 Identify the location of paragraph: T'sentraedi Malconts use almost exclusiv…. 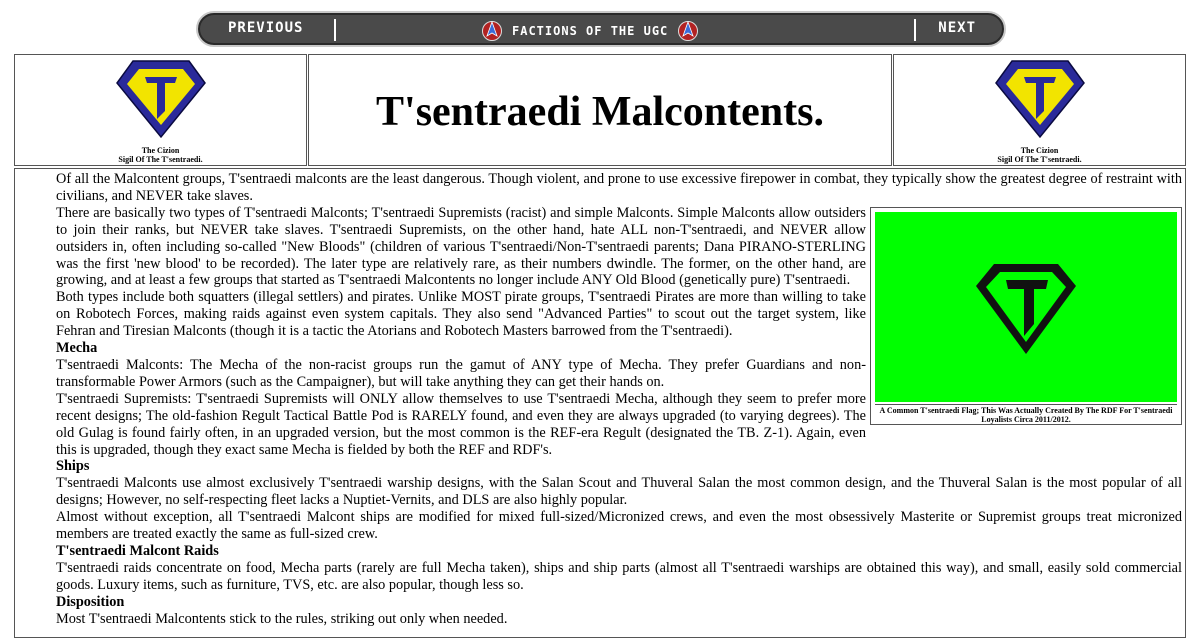
(619, 492).